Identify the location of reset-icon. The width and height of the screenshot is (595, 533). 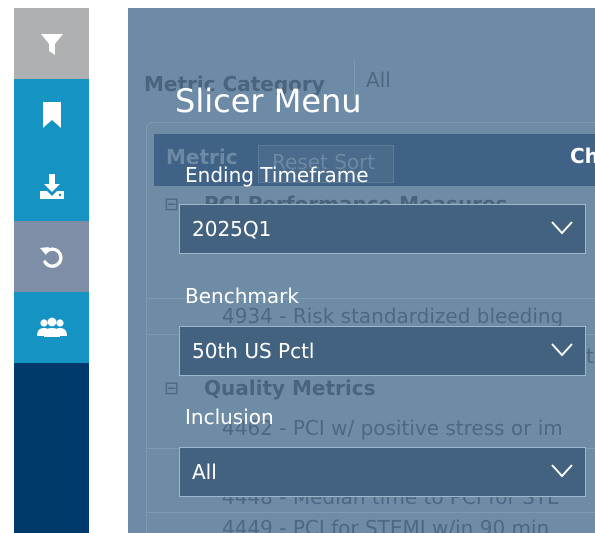
(50, 257).